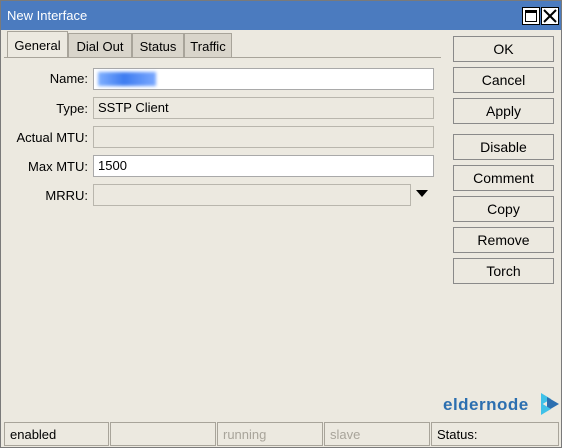  Describe the element at coordinates (163, 434) in the screenshot. I see `status-blank` at that location.